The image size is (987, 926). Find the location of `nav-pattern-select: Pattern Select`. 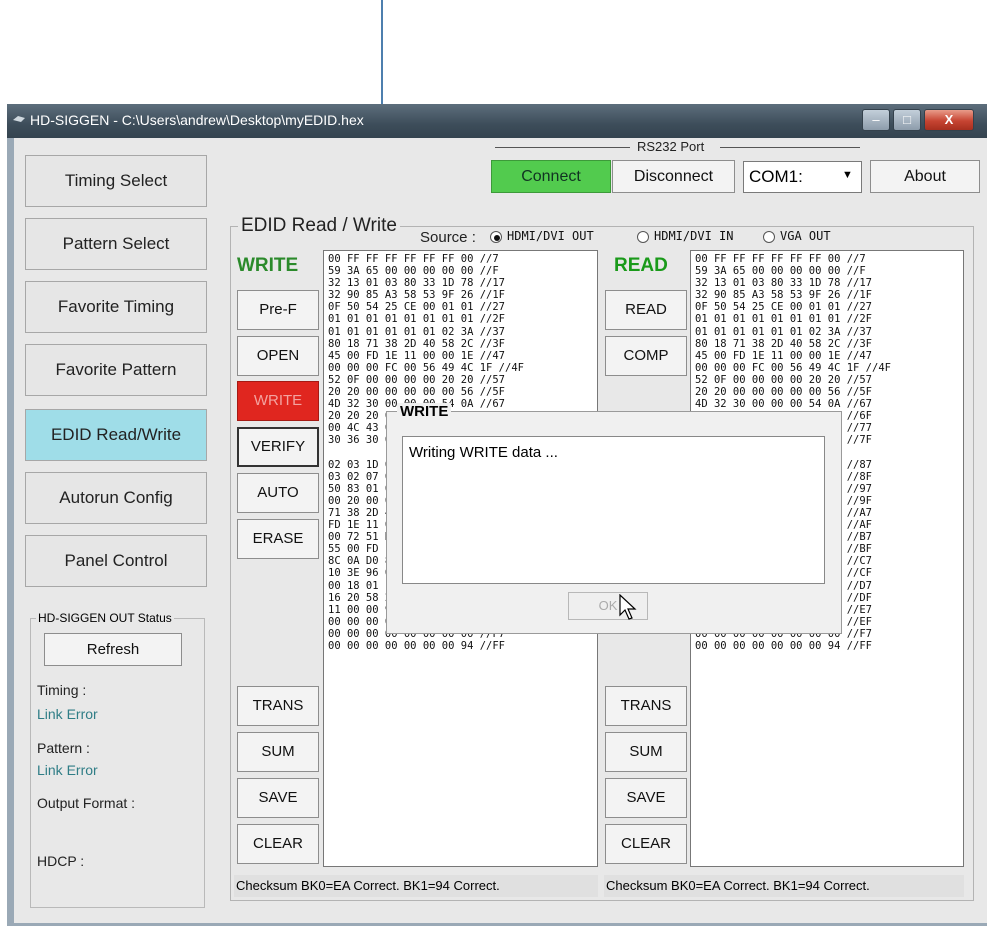

nav-pattern-select: Pattern Select is located at coordinates (116, 244).